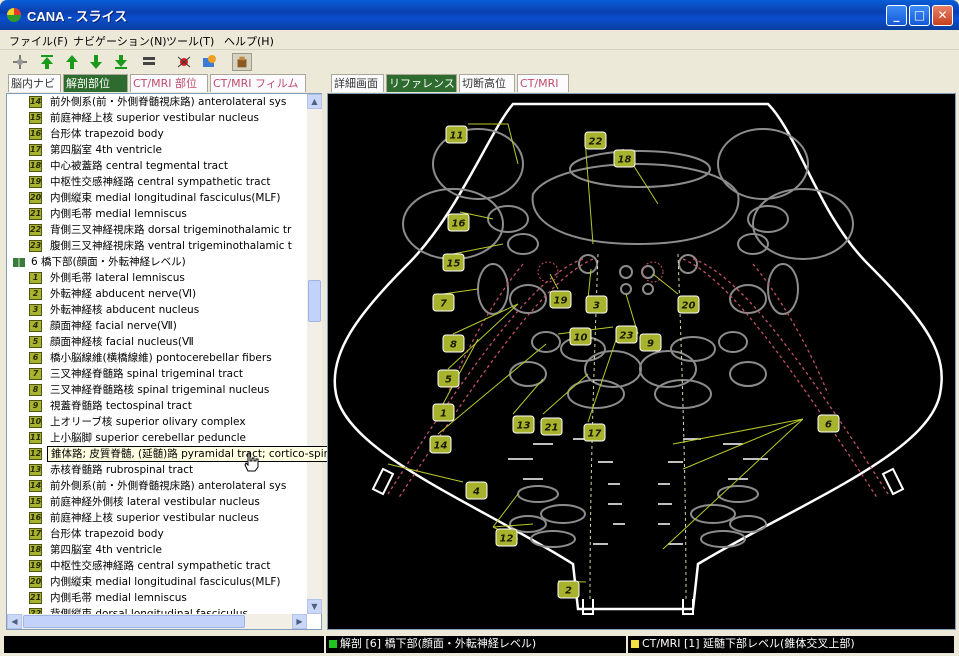 The width and height of the screenshot is (959, 656). I want to click on diagram-label-9: 9, so click(650, 342).